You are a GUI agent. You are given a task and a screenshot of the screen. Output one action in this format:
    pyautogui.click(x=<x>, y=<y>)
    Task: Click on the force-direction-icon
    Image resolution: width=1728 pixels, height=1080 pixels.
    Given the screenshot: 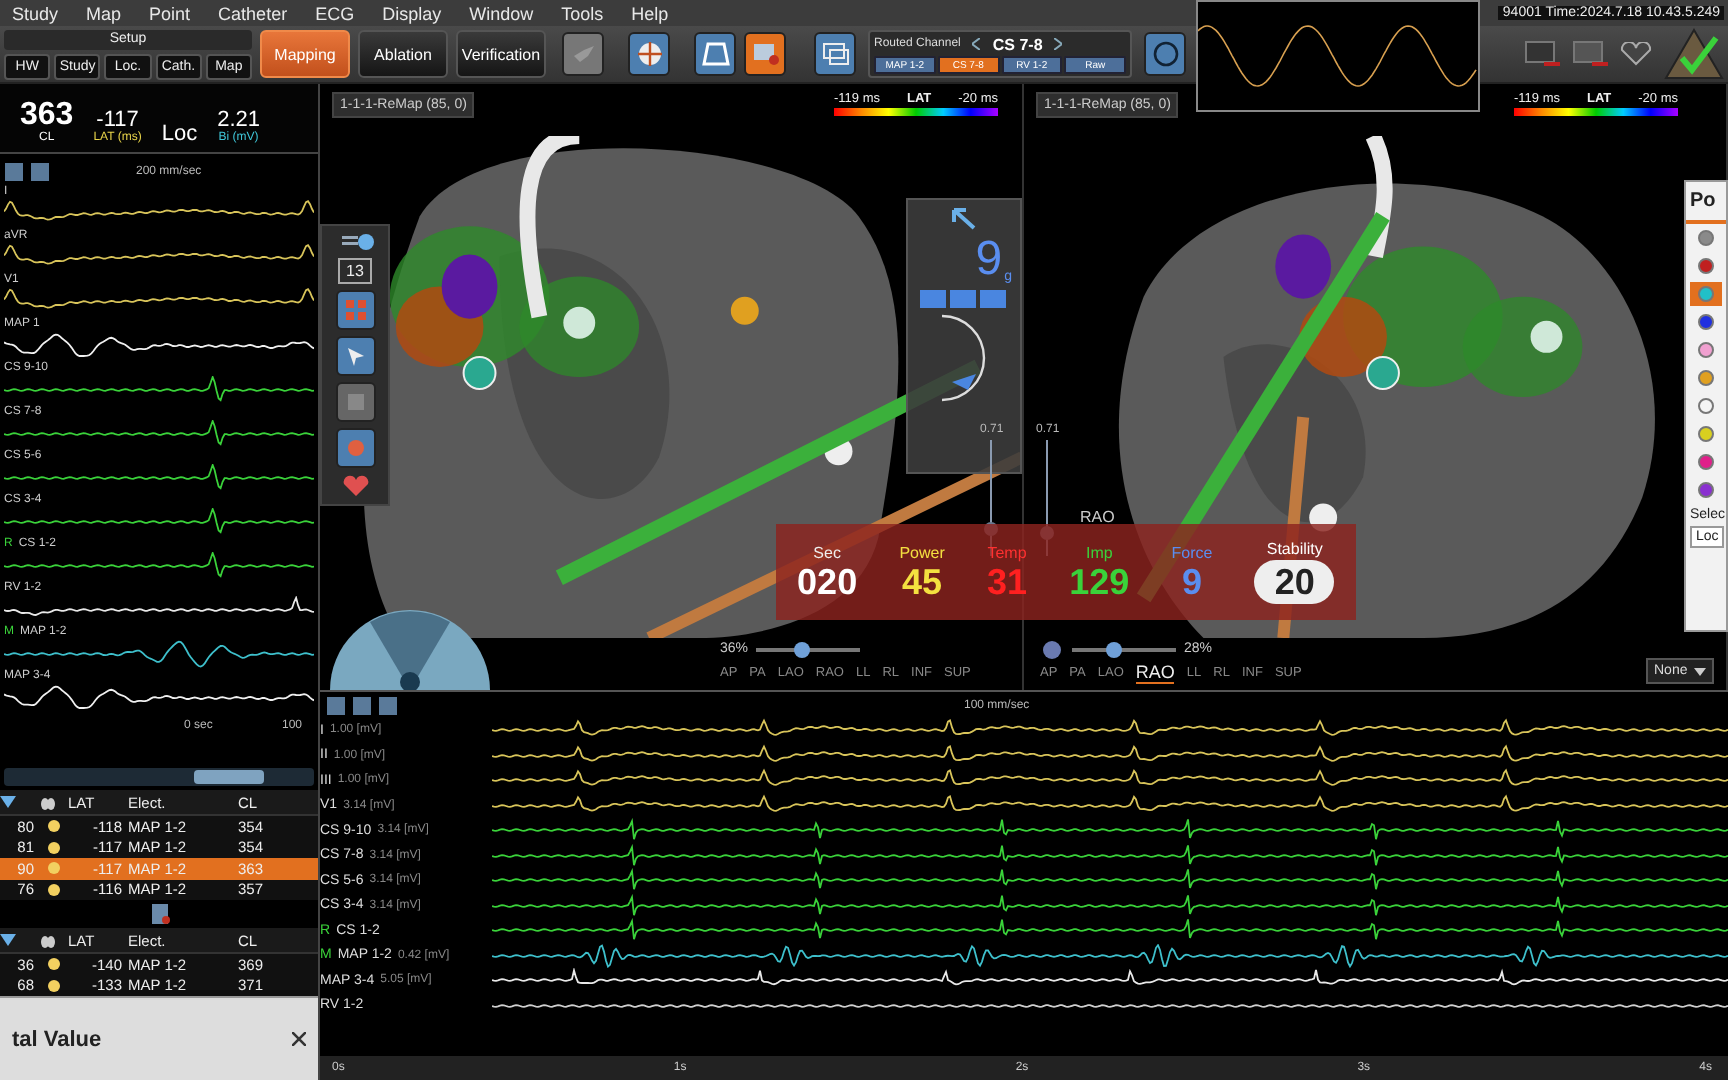 What is the action you would take?
    pyautogui.click(x=964, y=358)
    